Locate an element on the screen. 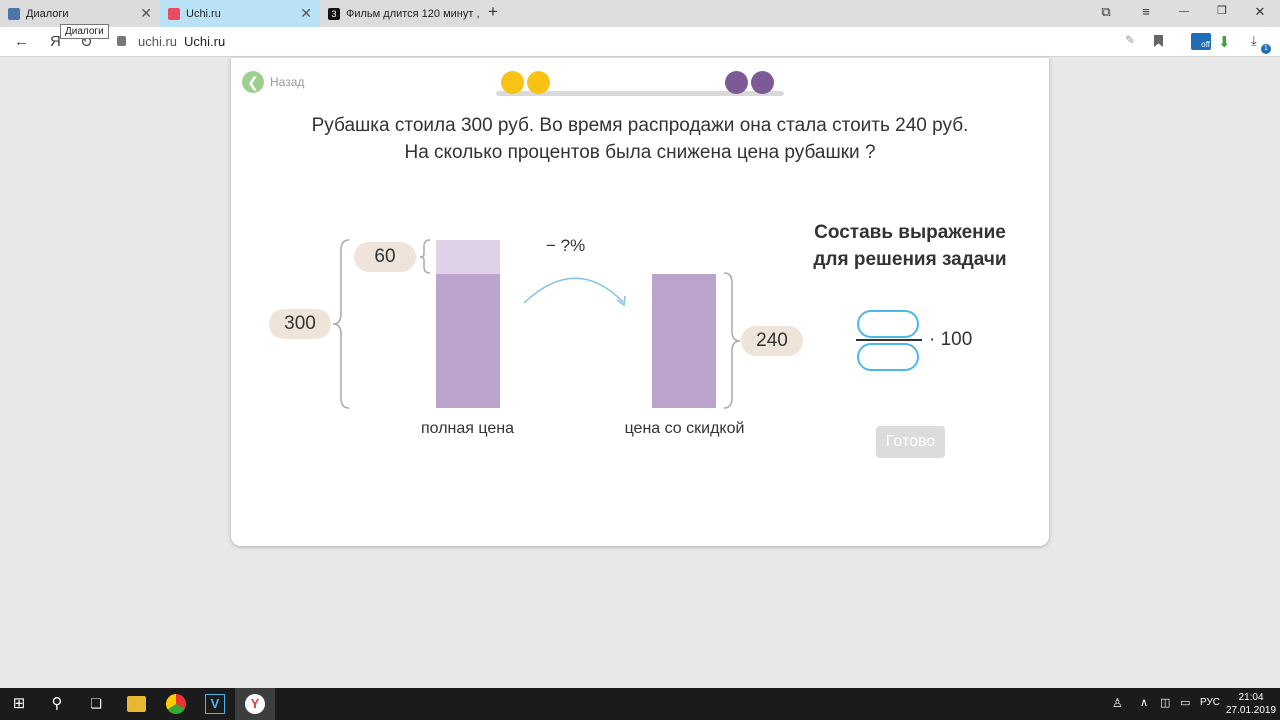 Image resolution: width=1280 pixels, height=720 pixels. task-title-line-1: Составь выражение is located at coordinates (910, 232).